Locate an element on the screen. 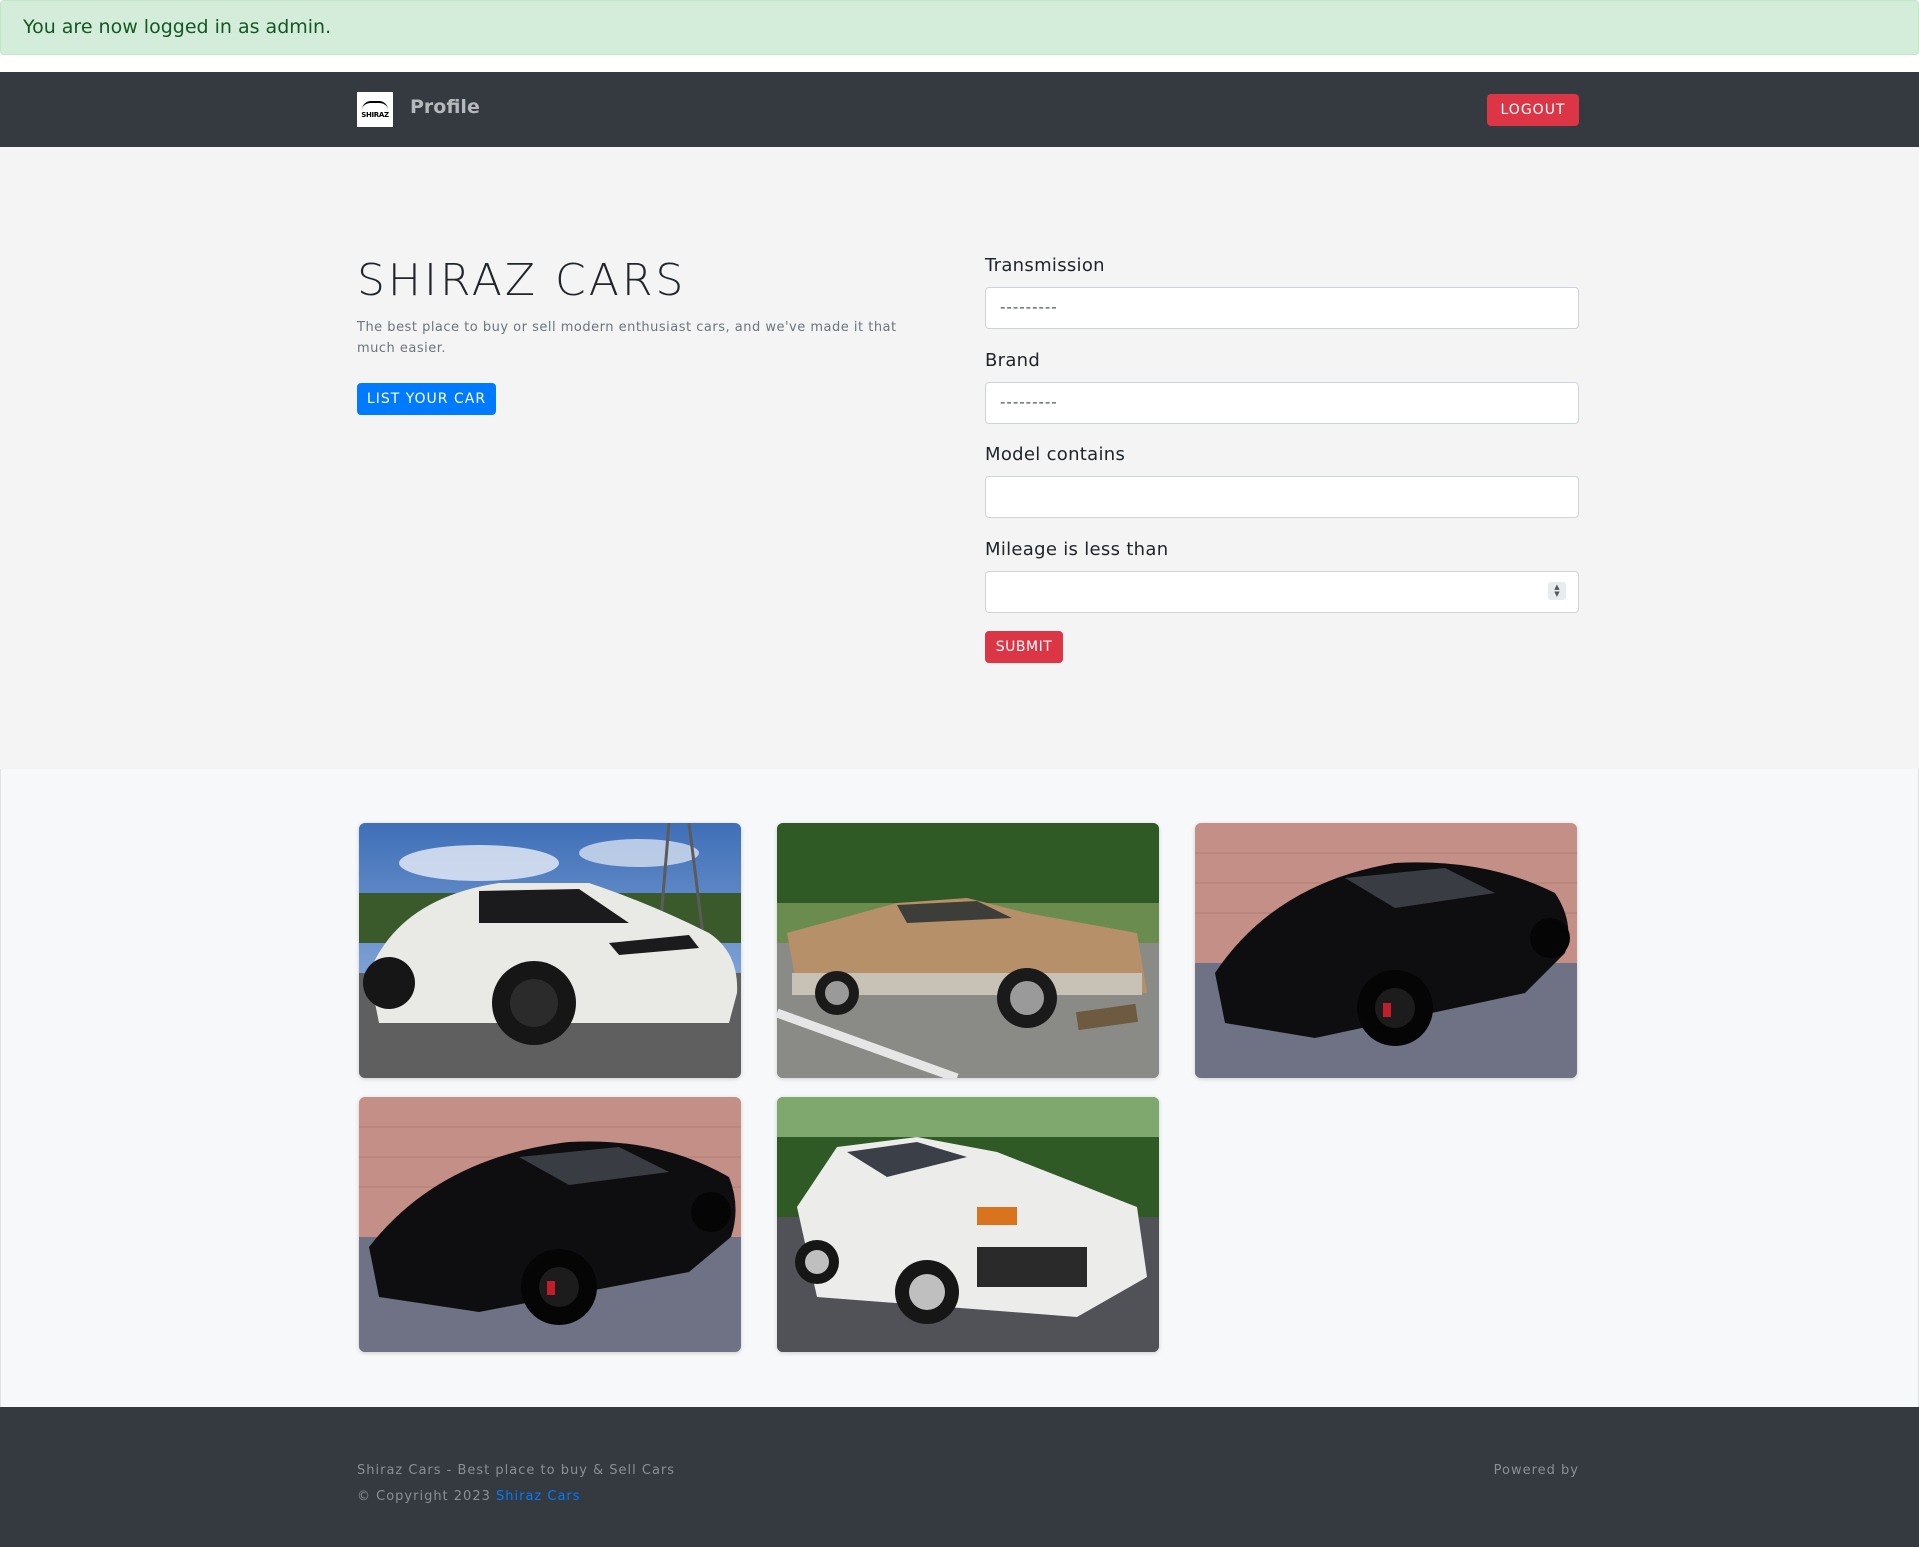  list-your-car-button: LIST YOUR CAR is located at coordinates (426, 399).